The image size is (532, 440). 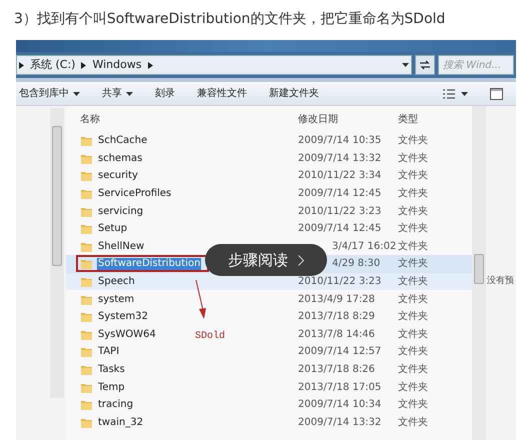 I want to click on file-name: Speech, so click(x=116, y=282).